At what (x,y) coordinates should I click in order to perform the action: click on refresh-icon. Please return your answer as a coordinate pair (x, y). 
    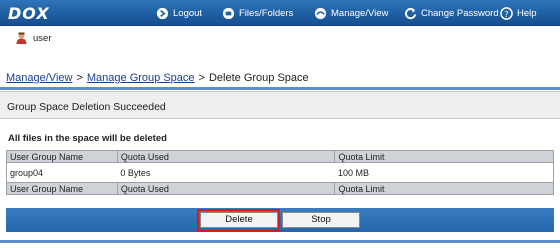
    Looking at the image, I should click on (411, 13).